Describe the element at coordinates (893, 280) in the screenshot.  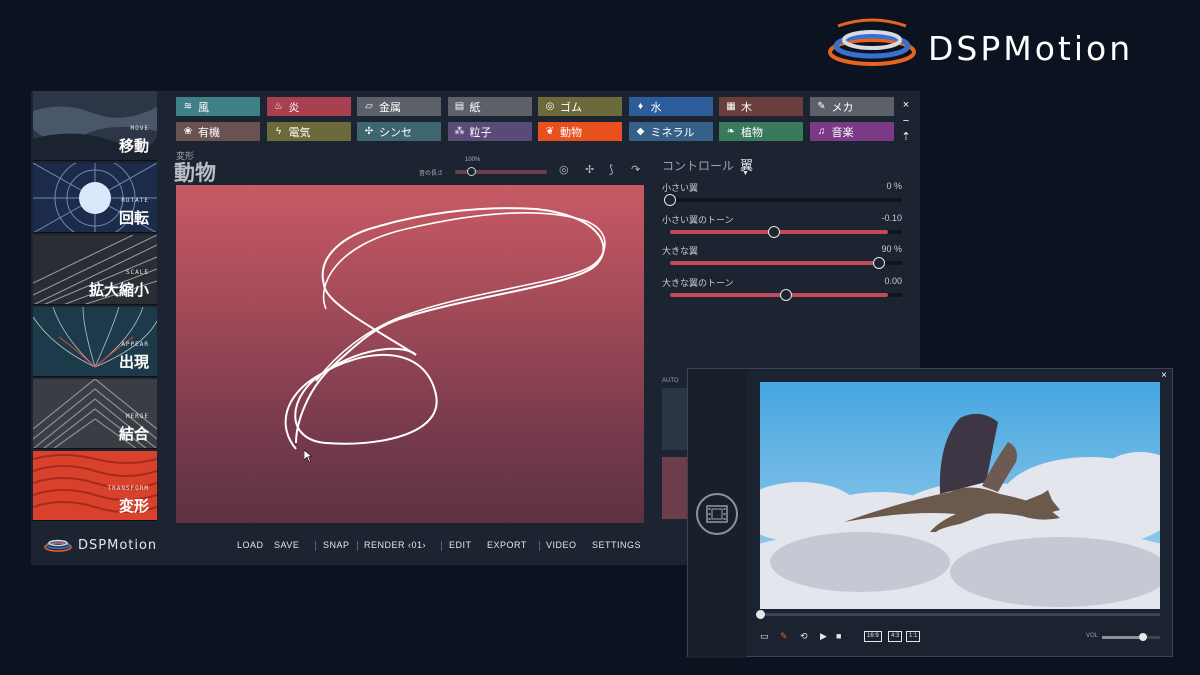
I see `slider-value: 0.00` at that location.